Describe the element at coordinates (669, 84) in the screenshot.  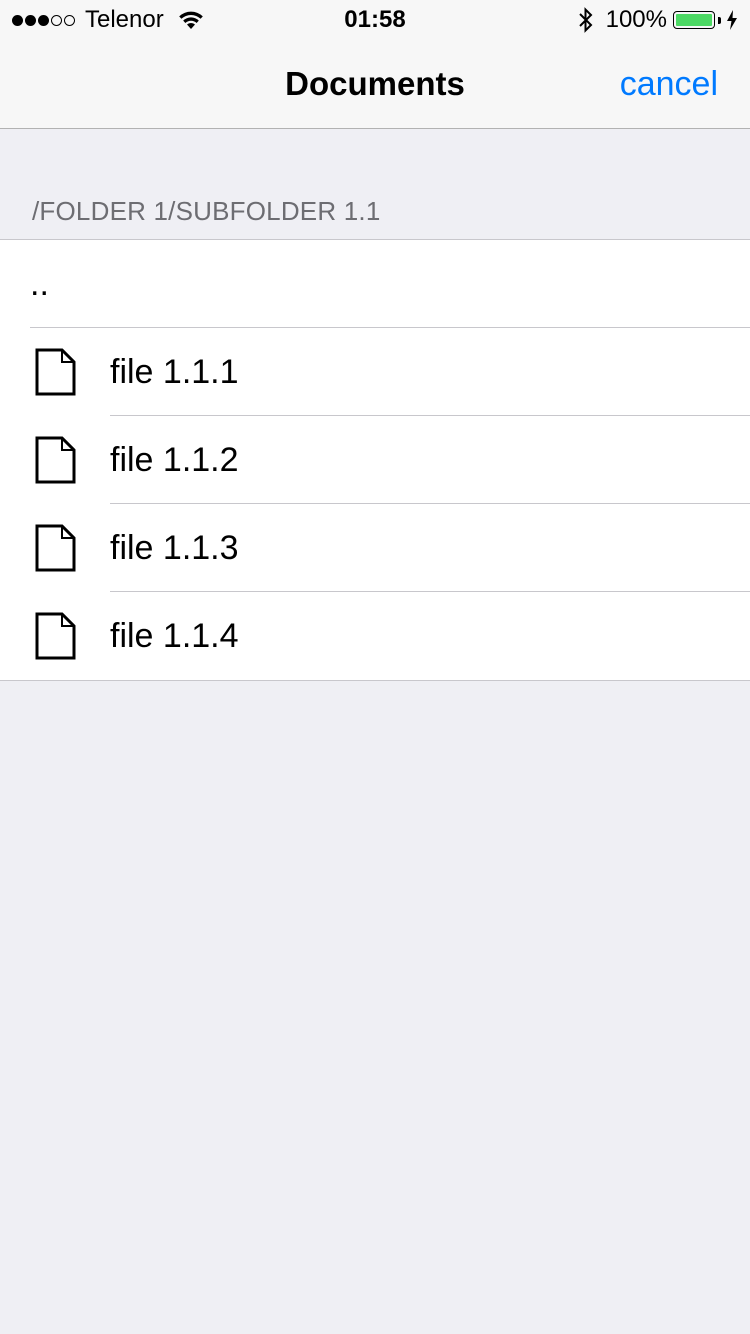
I see `cancel-button: cancel` at that location.